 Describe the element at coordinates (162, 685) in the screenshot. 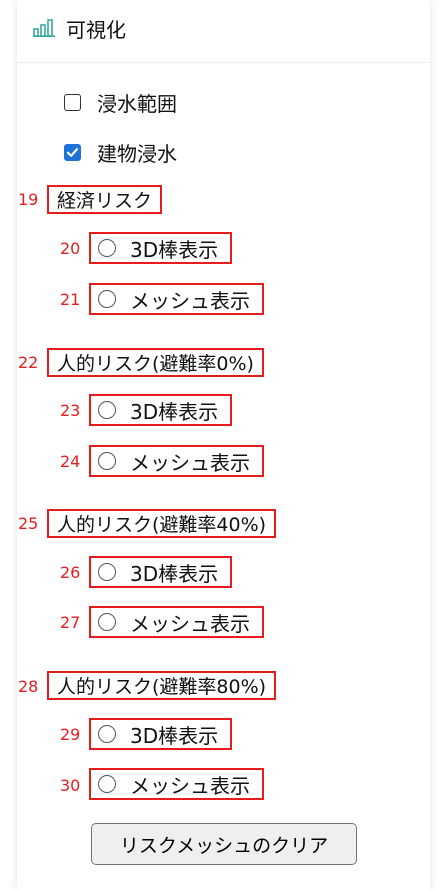

I see `section-human-risk-80: 人的リスク(避難率80%)` at that location.